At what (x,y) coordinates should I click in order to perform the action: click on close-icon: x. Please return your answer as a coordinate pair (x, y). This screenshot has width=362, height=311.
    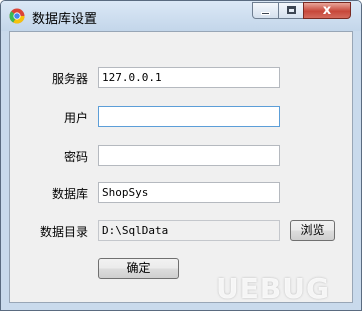
    Looking at the image, I should click on (327, 10).